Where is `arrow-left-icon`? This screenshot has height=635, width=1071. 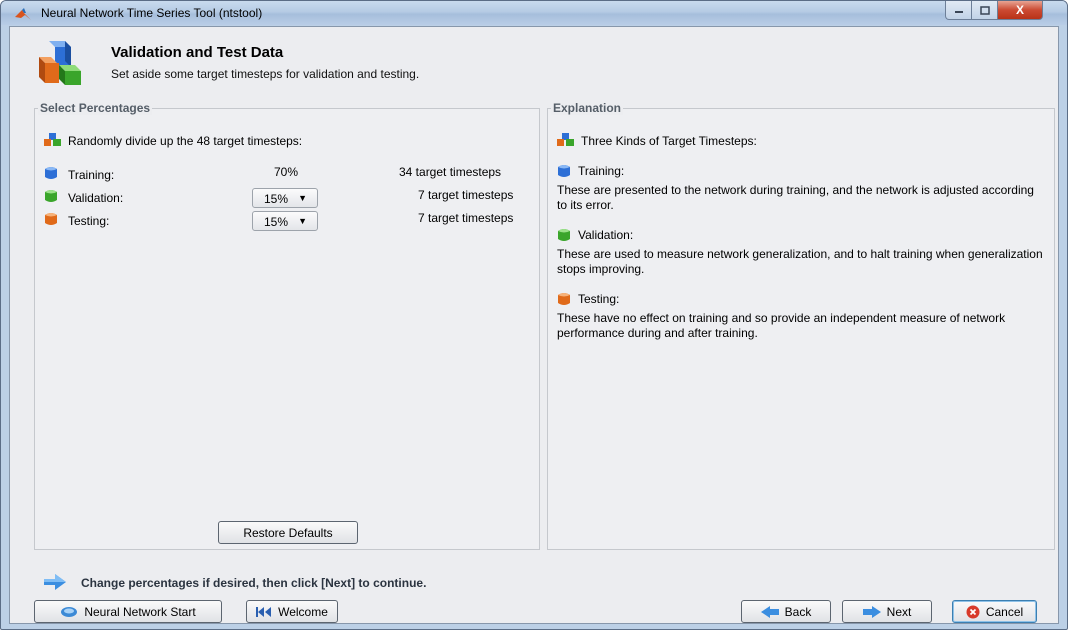
arrow-left-icon is located at coordinates (769, 611).